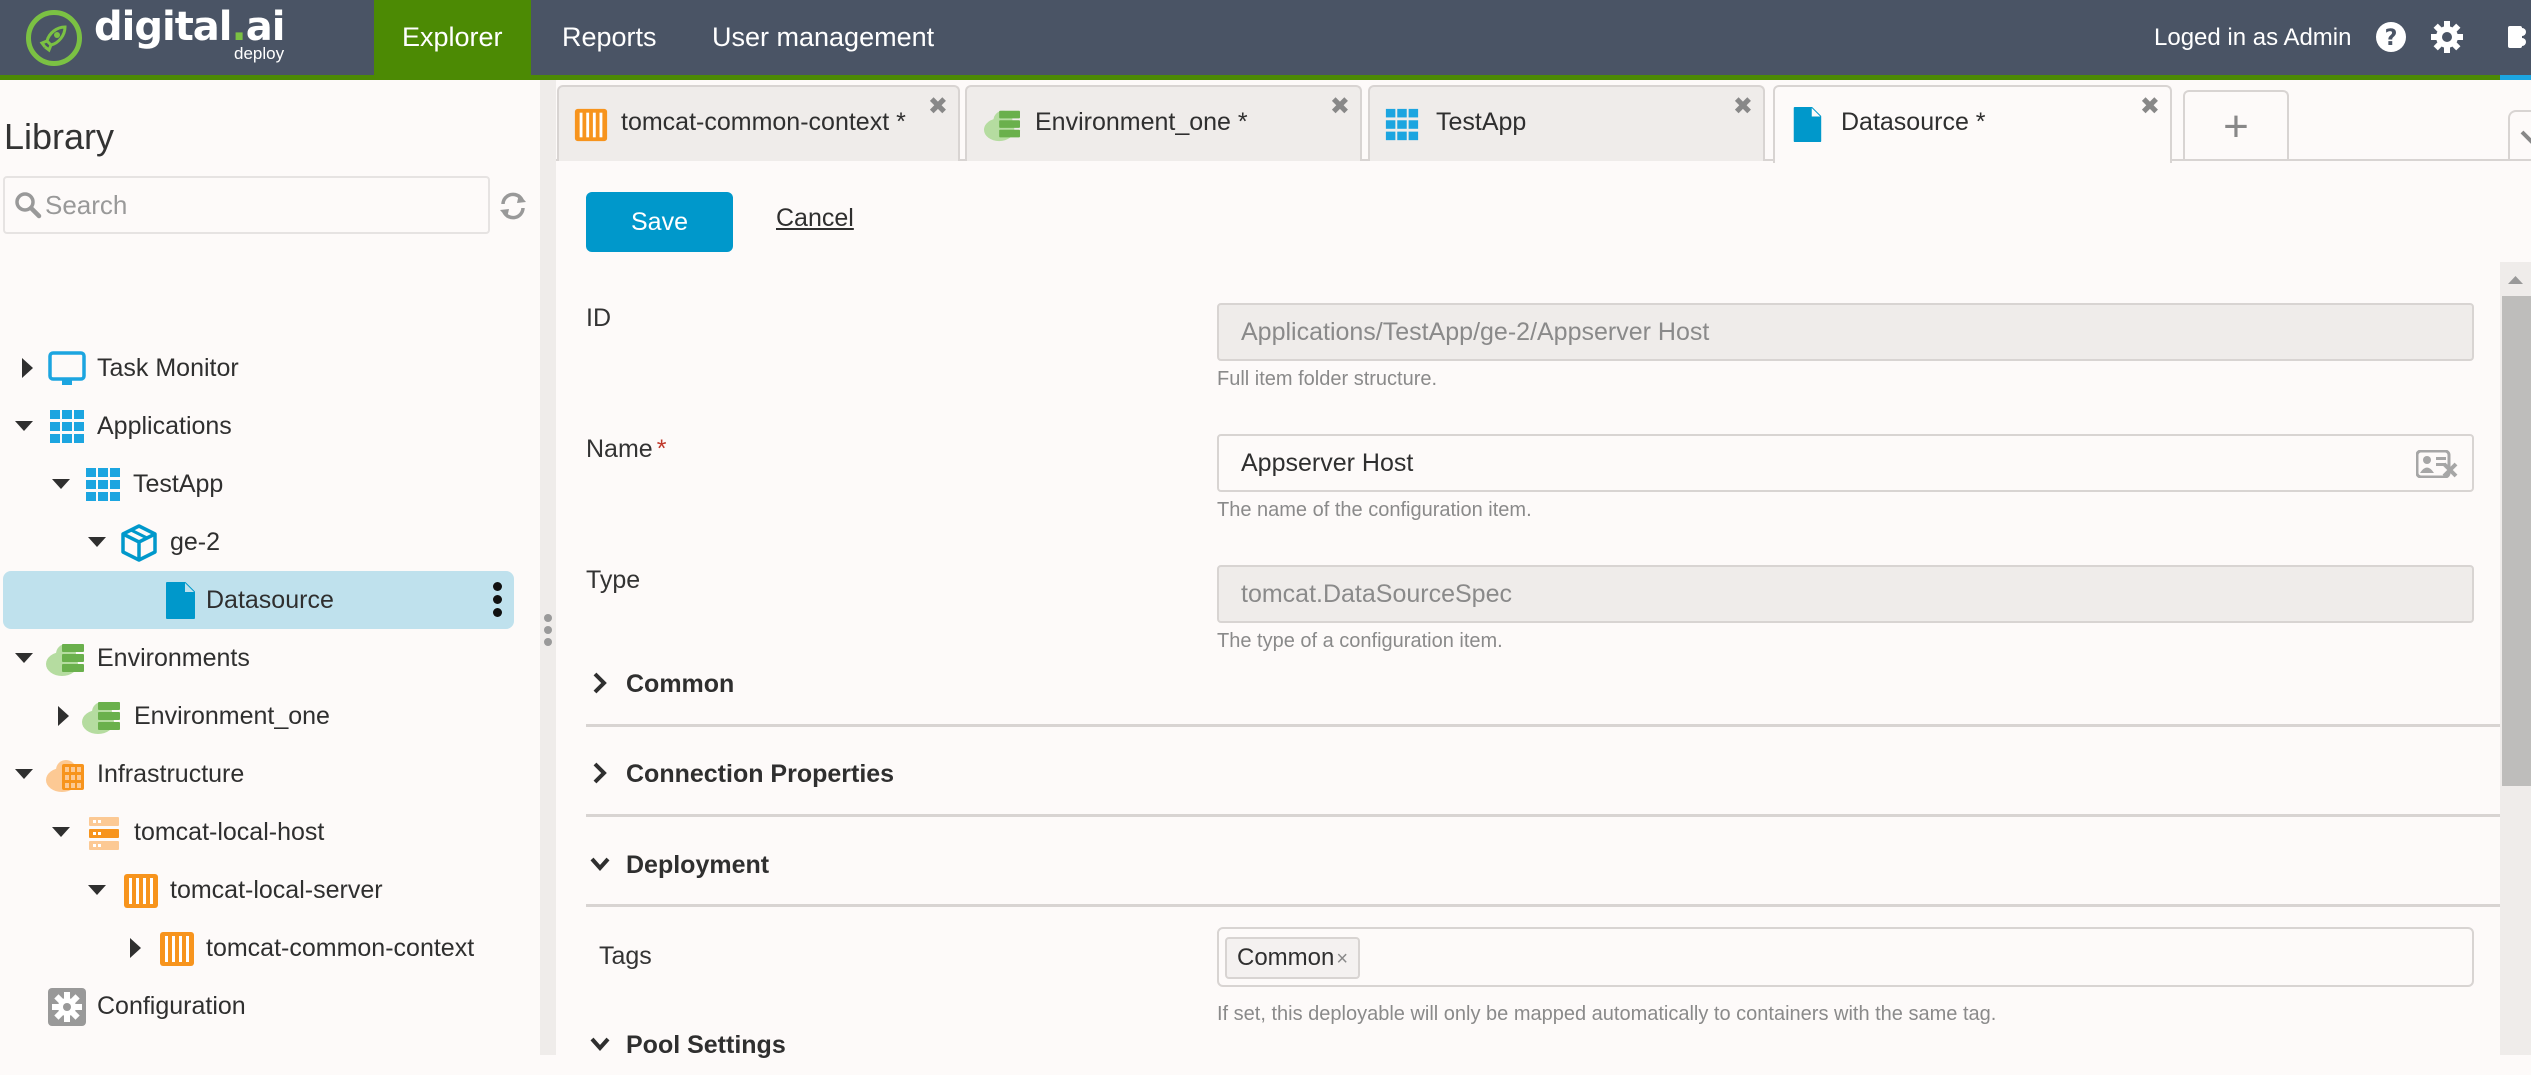  What do you see at coordinates (155, 36) in the screenshot?
I see `digital-ai-logo: digital.ai deploy` at bounding box center [155, 36].